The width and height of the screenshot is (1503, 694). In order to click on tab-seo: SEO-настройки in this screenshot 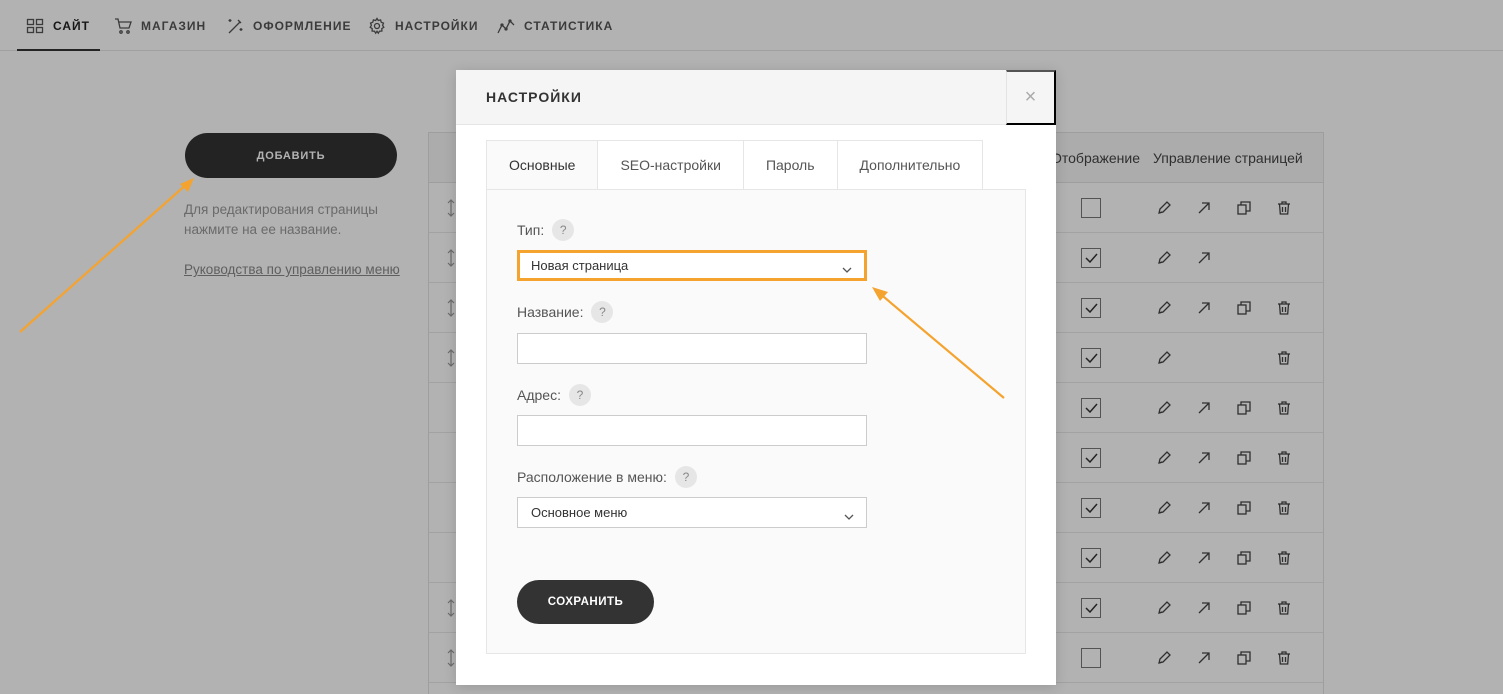, I will do `click(671, 165)`.